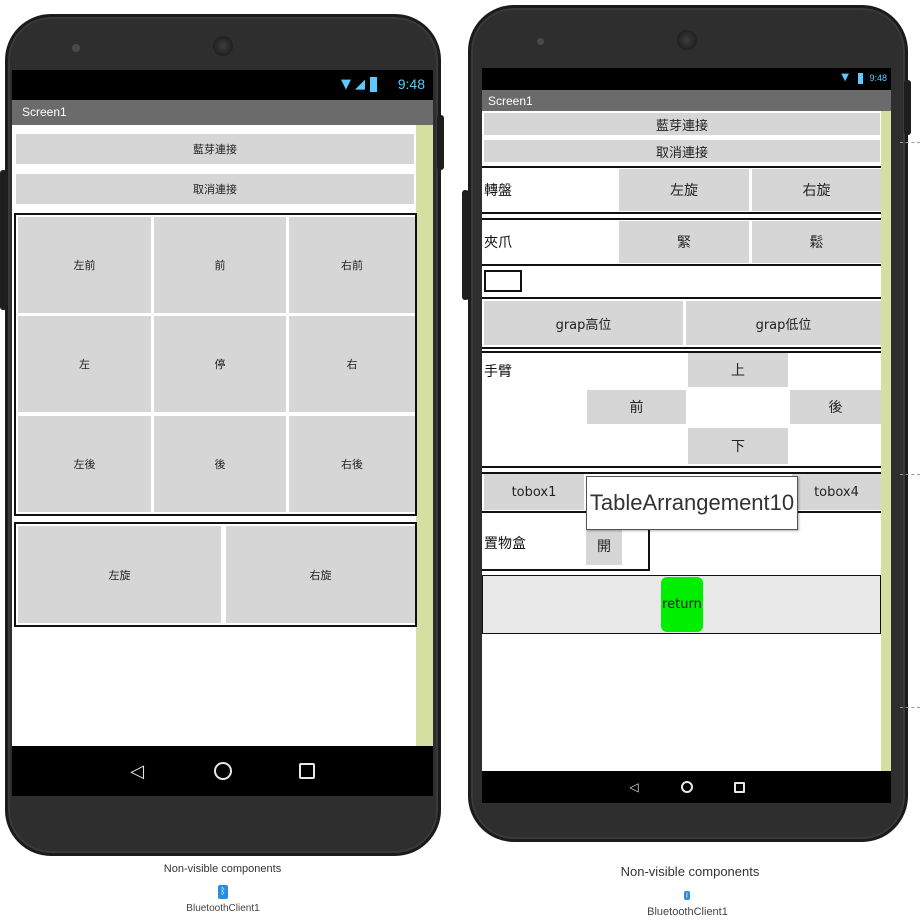  I want to click on right-status-bar: ▼ 9:48, so click(686, 79).